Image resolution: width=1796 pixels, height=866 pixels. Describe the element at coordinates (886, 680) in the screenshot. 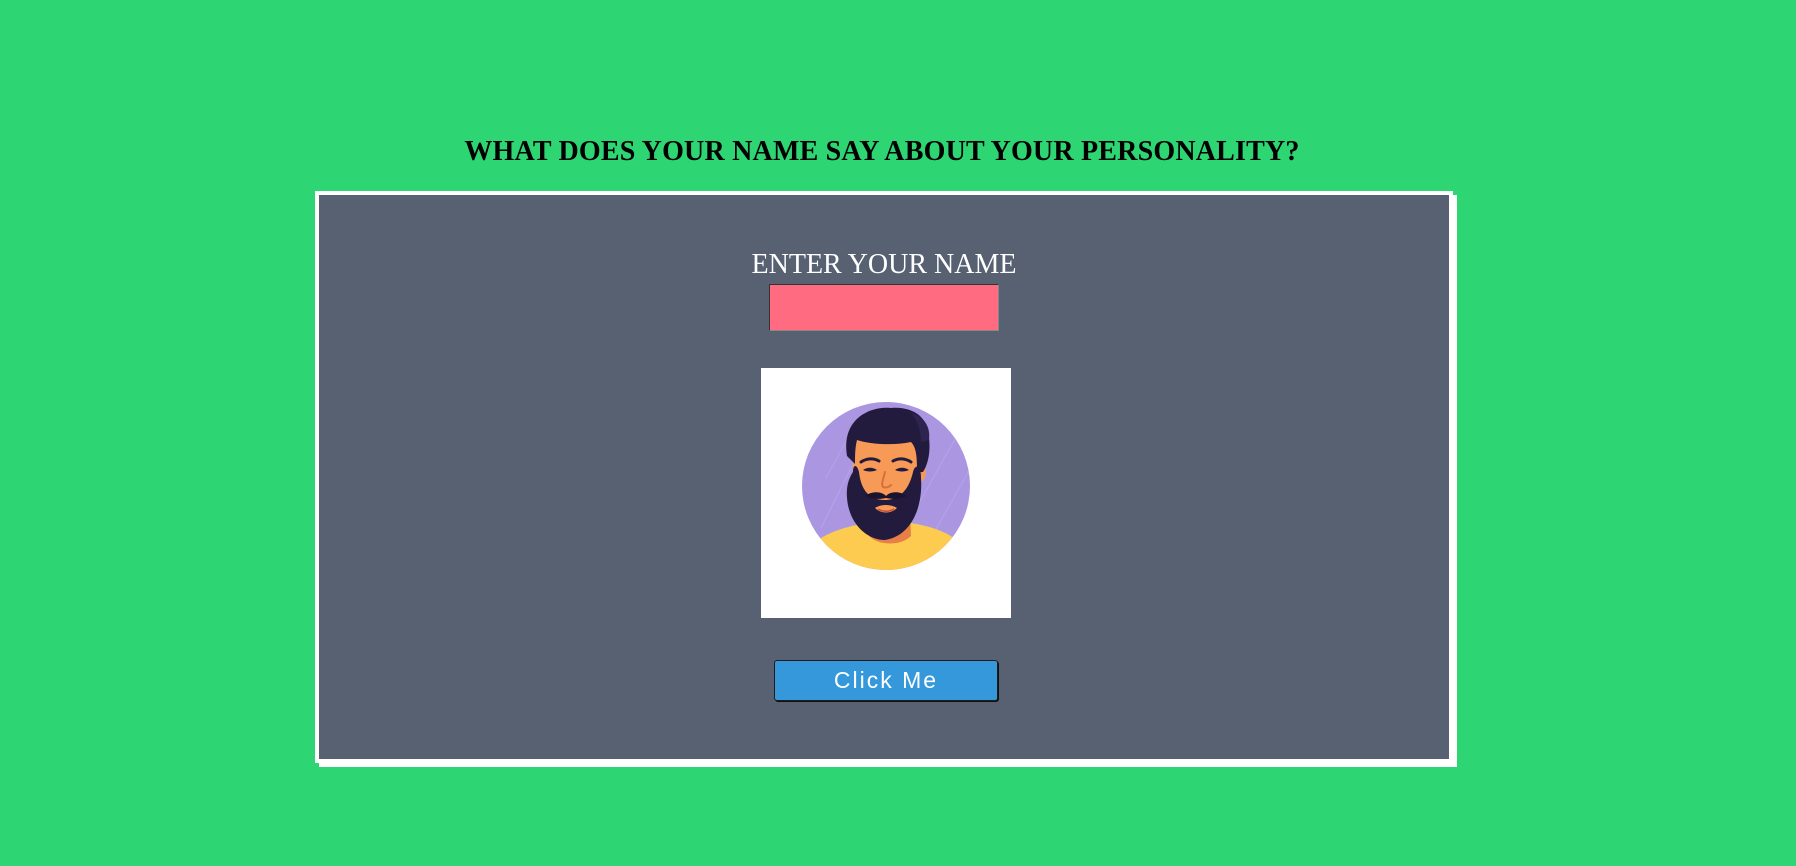

I see `click-me-button: Click Me` at that location.